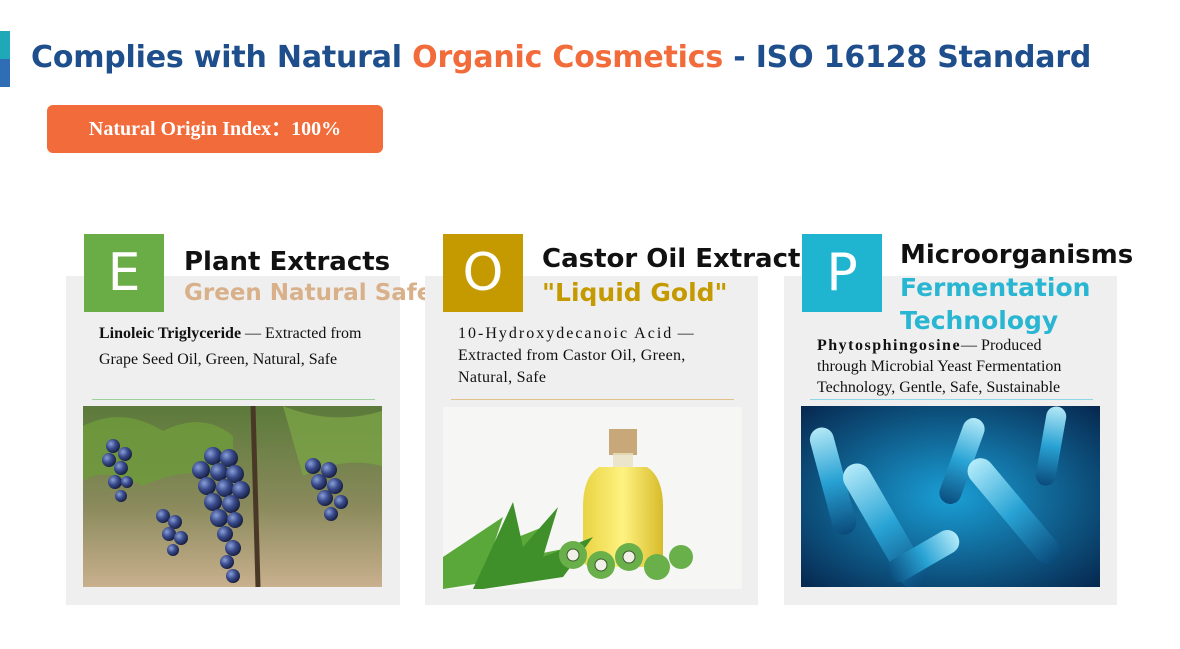 This screenshot has height=649, width=1180. I want to click on accent-bar, so click(5, 59).